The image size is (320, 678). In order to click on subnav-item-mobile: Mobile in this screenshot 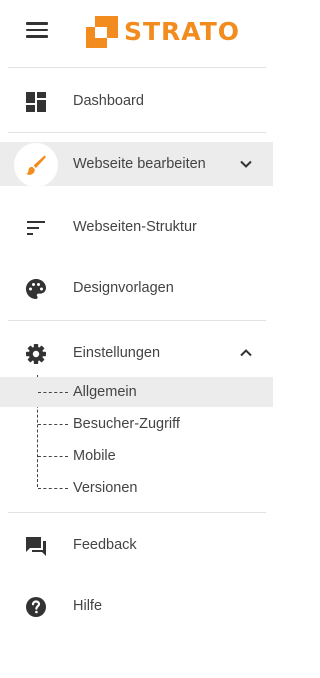, I will do `click(136, 456)`.